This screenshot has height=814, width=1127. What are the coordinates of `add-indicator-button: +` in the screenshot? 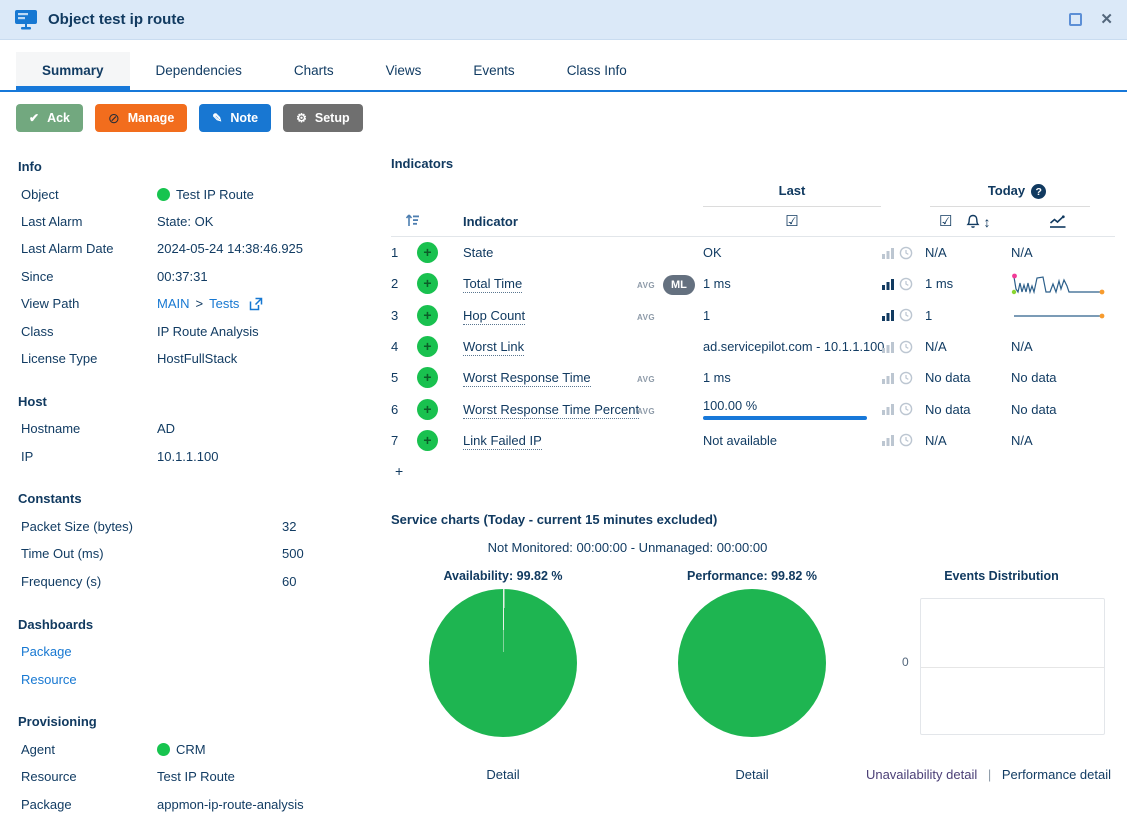 It's located at (399, 471).